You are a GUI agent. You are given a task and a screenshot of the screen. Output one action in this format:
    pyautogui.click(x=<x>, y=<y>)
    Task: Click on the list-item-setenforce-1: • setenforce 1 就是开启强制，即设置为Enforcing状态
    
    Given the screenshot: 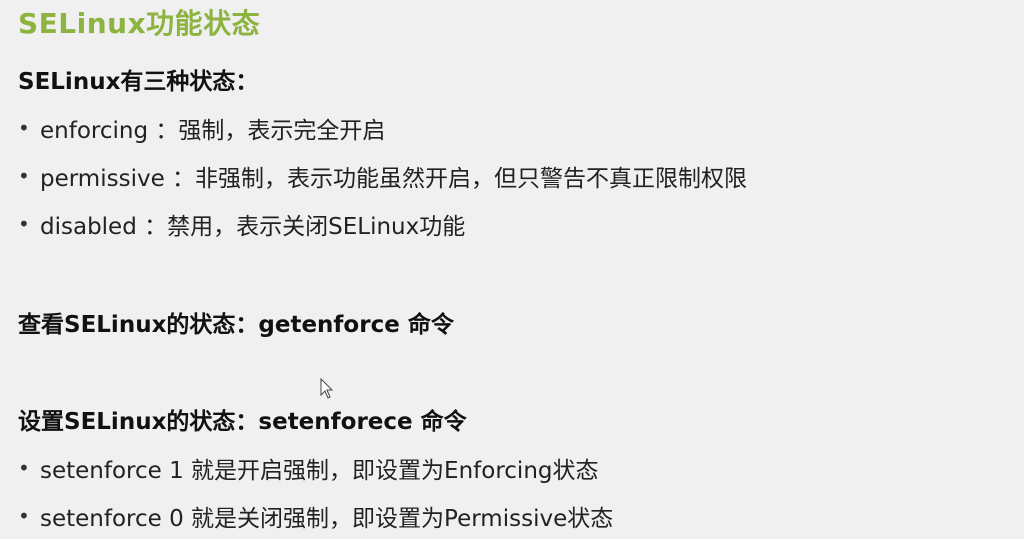 What is the action you would take?
    pyautogui.click(x=308, y=468)
    